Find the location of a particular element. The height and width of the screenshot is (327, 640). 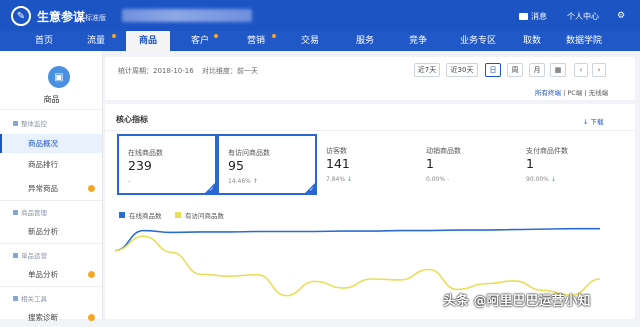

nav-label: 服务 is located at coordinates (364, 41).